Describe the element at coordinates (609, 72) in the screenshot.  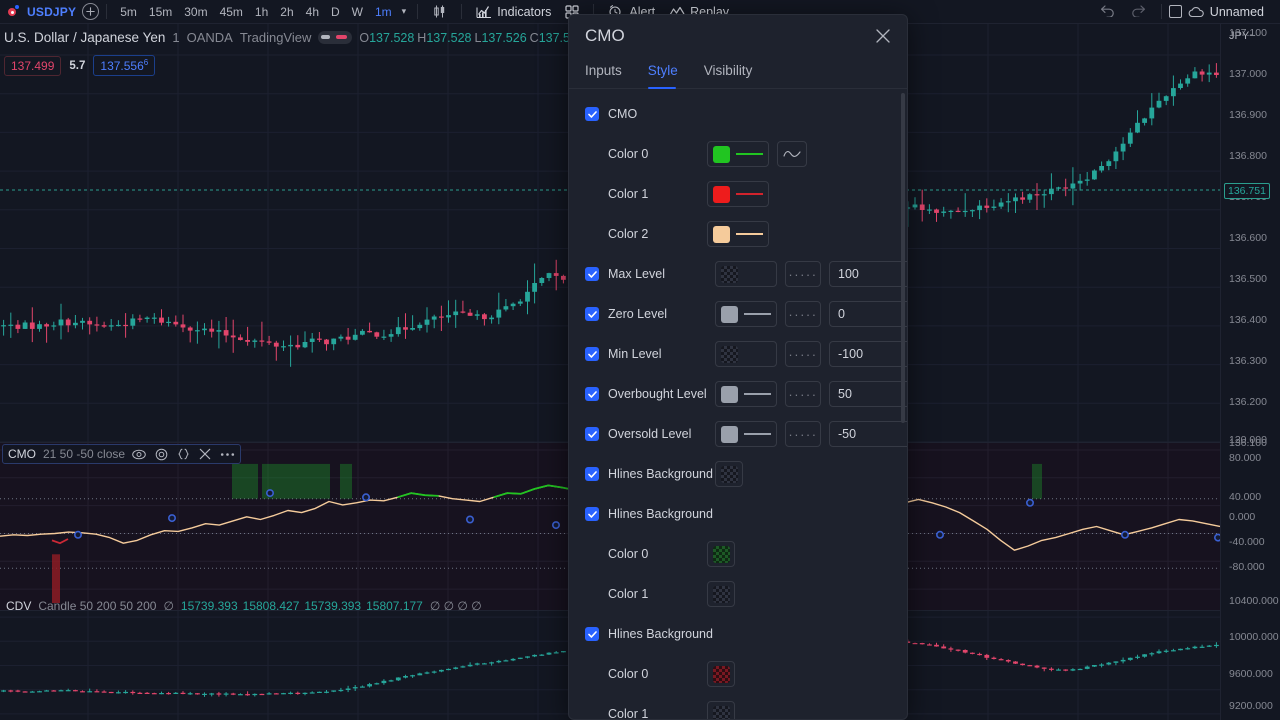
I see `tab-inputs: Inputs` at that location.